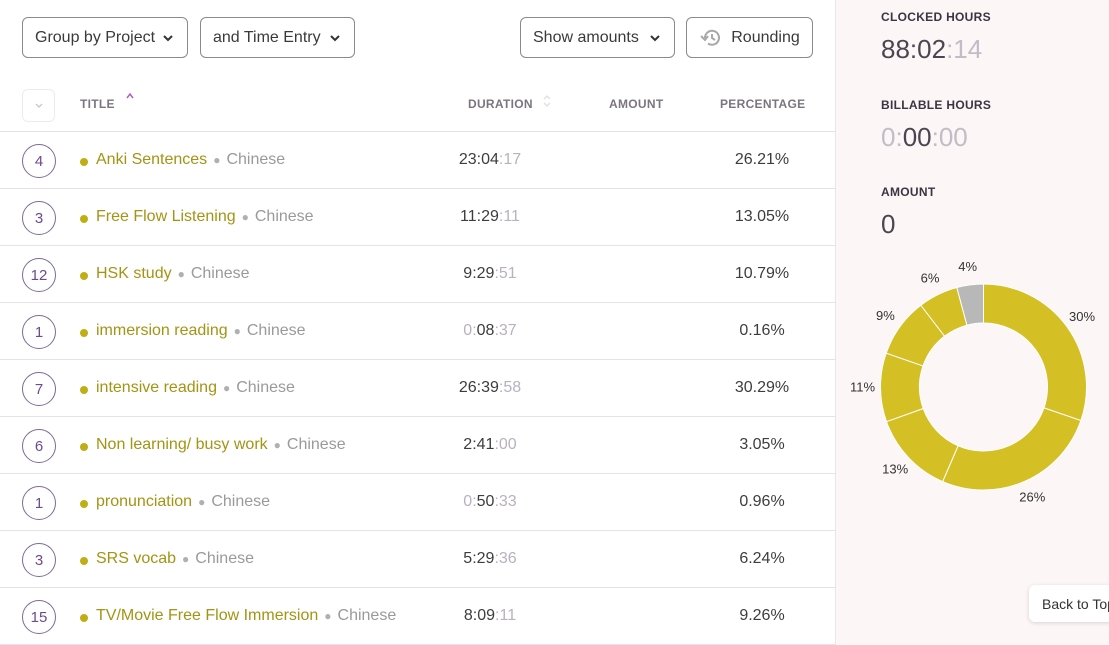  Describe the element at coordinates (105, 37) in the screenshot. I see `group-by-project-dropdown: Group by Project` at that location.